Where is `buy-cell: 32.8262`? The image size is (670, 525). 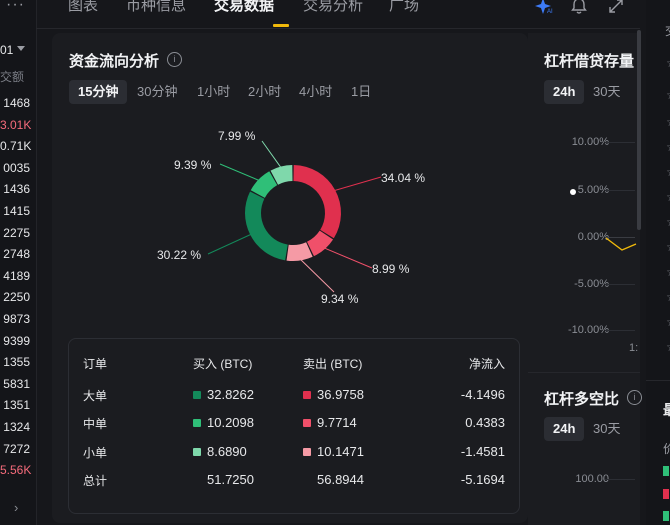 buy-cell: 32.8262 is located at coordinates (223, 394).